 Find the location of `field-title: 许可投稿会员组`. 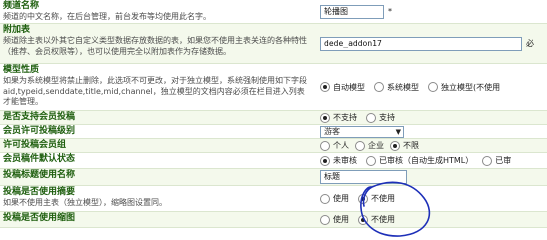

field-title: 许可投稿会员组 is located at coordinates (35, 145).